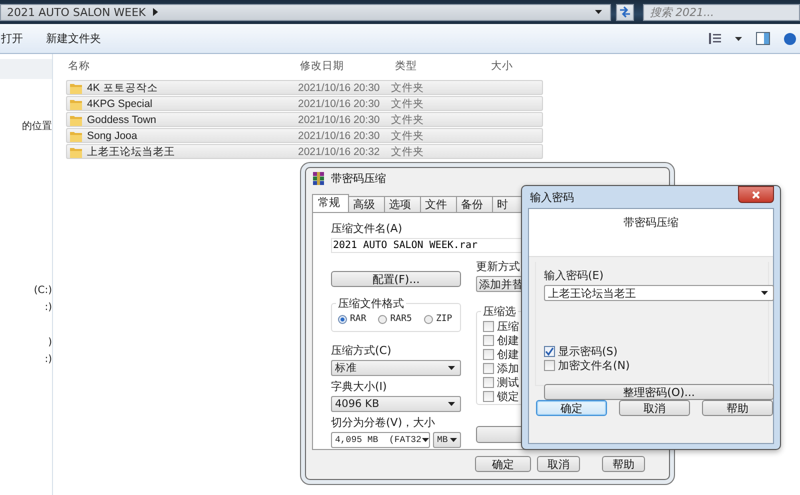 Image resolution: width=800 pixels, height=495 pixels. I want to click on toolbar-button: 新建文件夹, so click(79, 38).